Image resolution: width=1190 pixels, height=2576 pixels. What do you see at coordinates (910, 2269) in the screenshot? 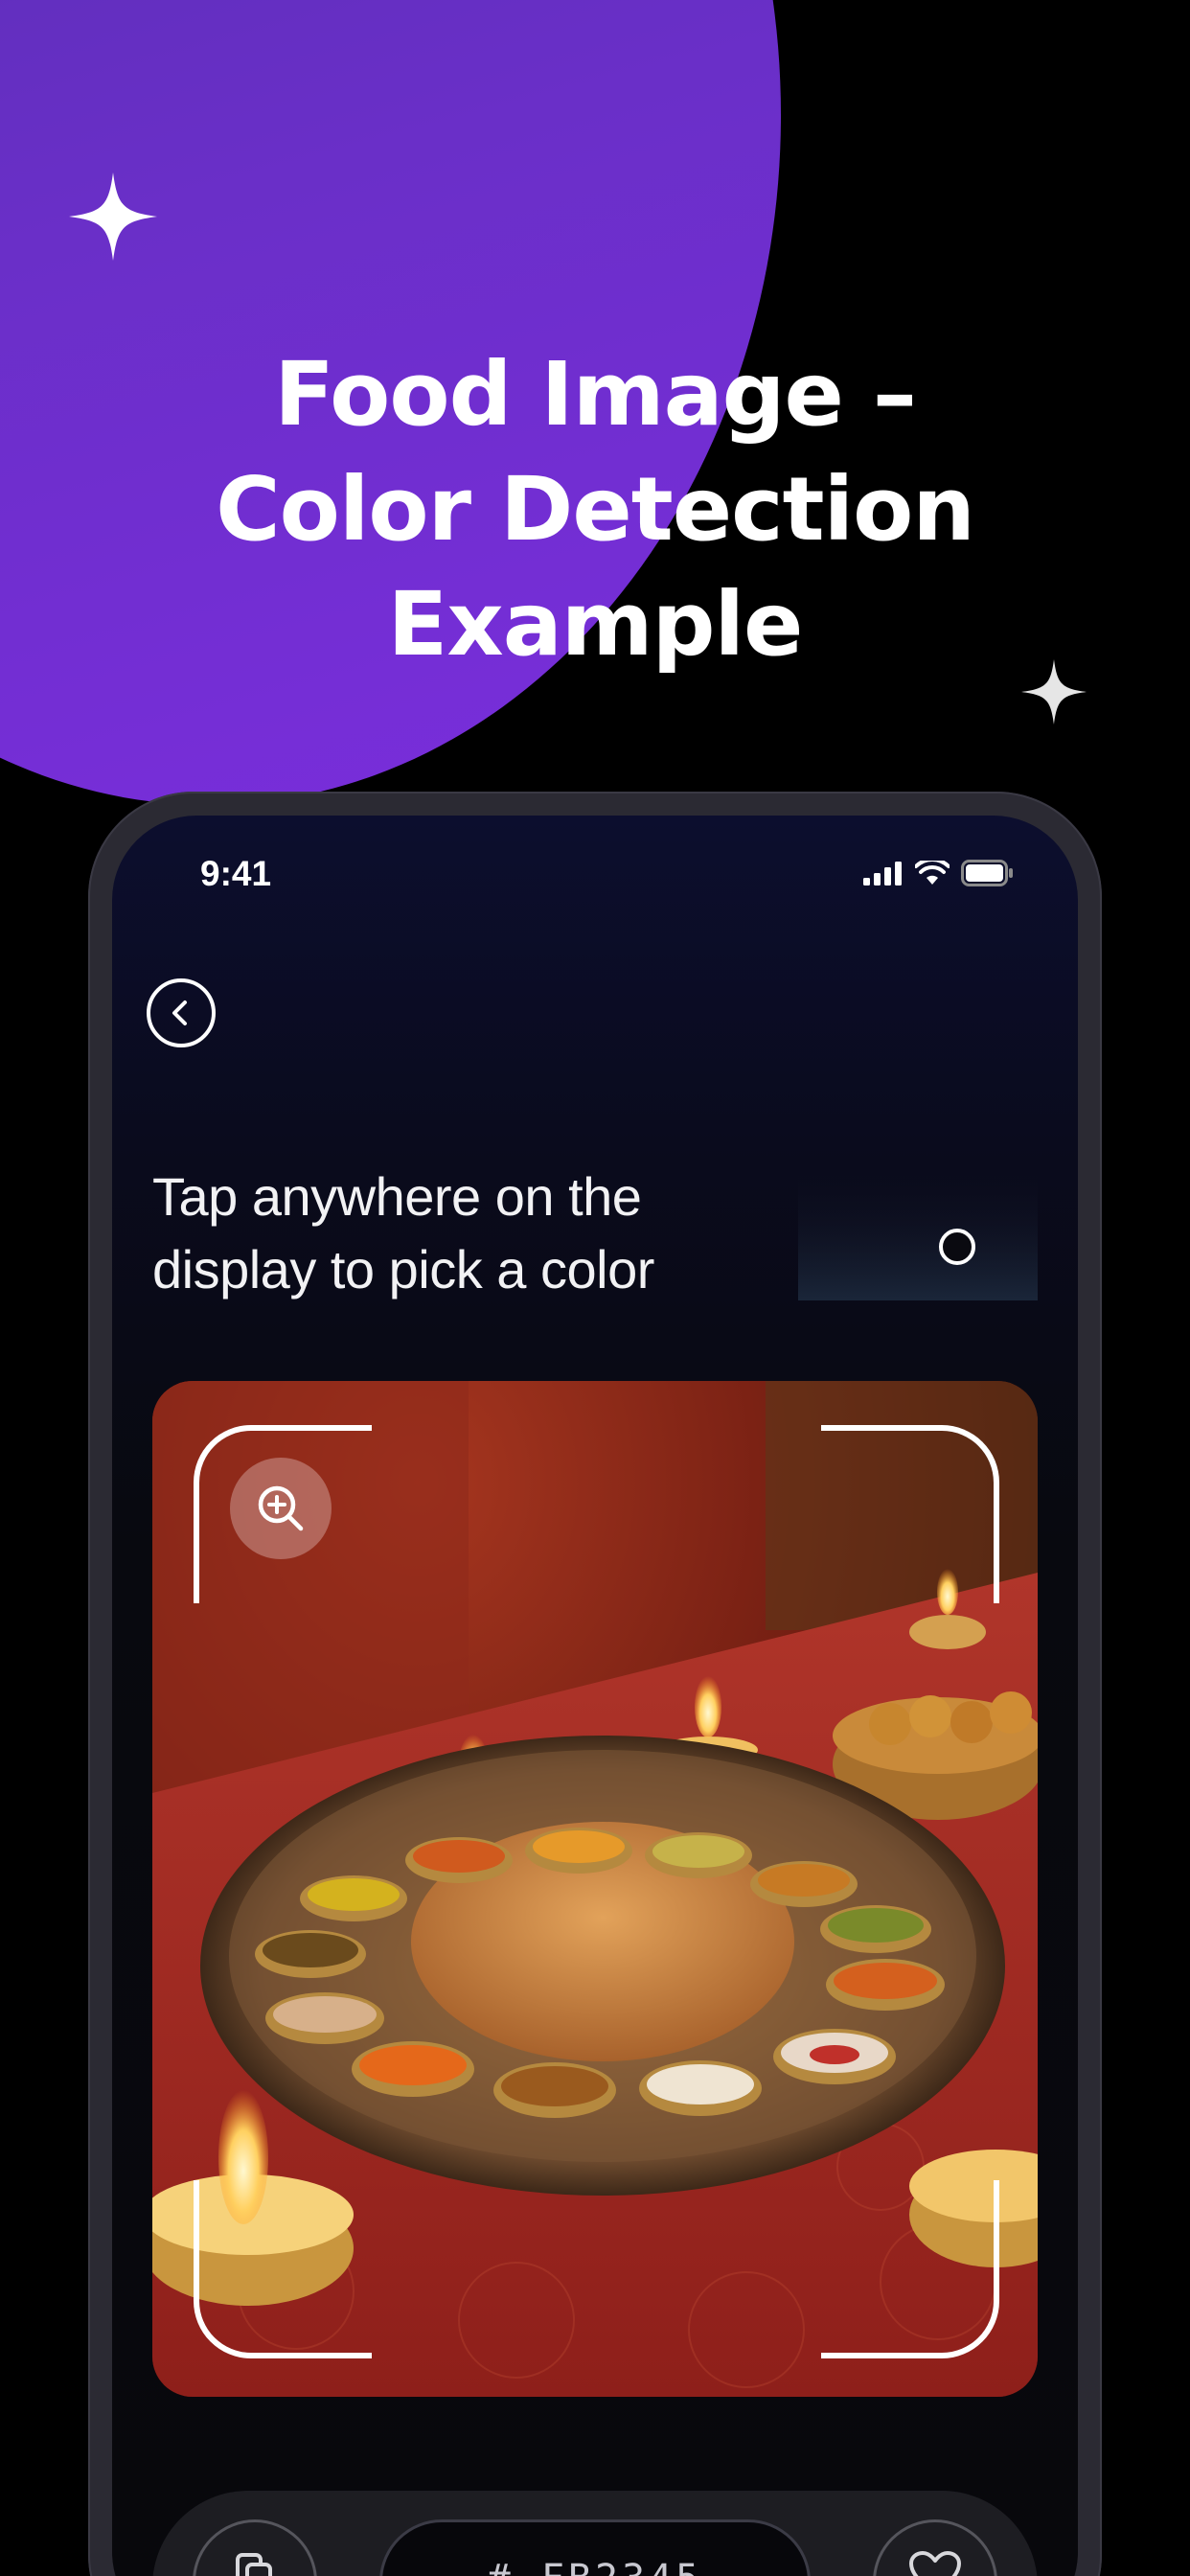
I see `scan-frame-corner-bottom-right` at bounding box center [910, 2269].